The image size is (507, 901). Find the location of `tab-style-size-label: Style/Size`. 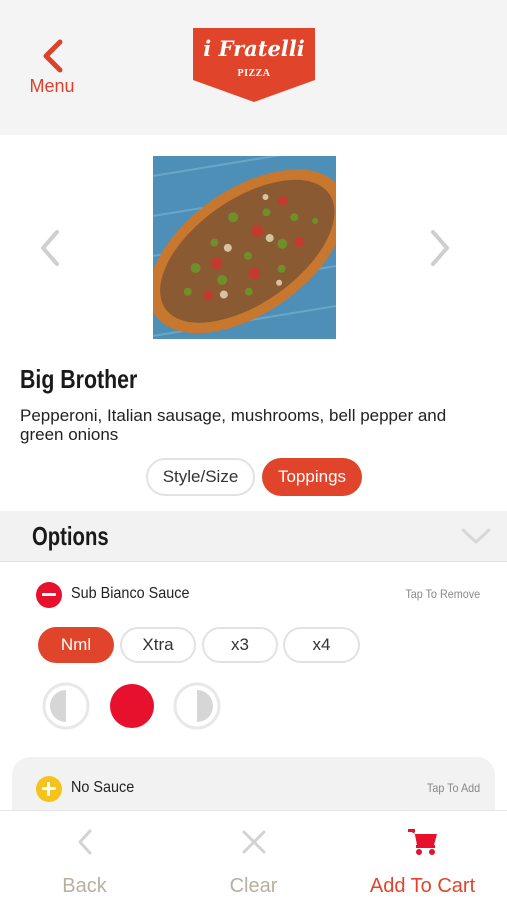

tab-style-size-label: Style/Size is located at coordinates (200, 476).